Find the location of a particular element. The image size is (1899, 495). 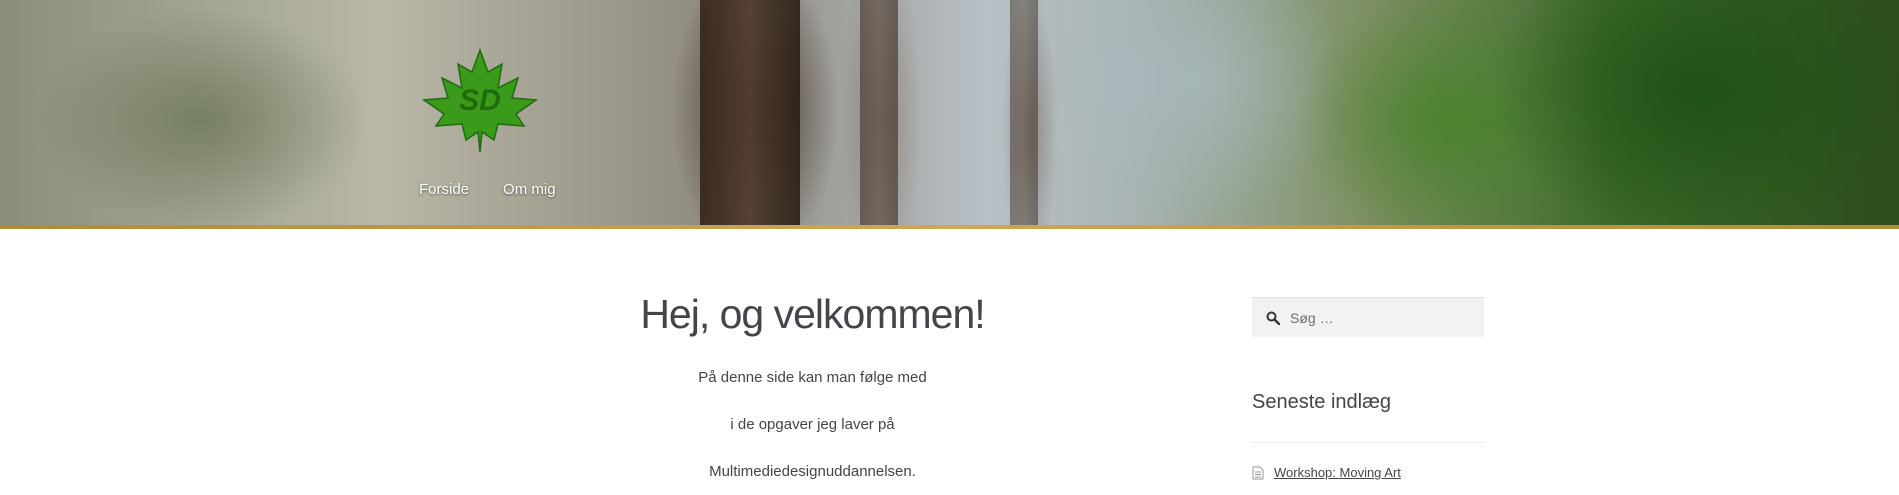

recent-posts-title: Seneste indlæg is located at coordinates (1368, 417).